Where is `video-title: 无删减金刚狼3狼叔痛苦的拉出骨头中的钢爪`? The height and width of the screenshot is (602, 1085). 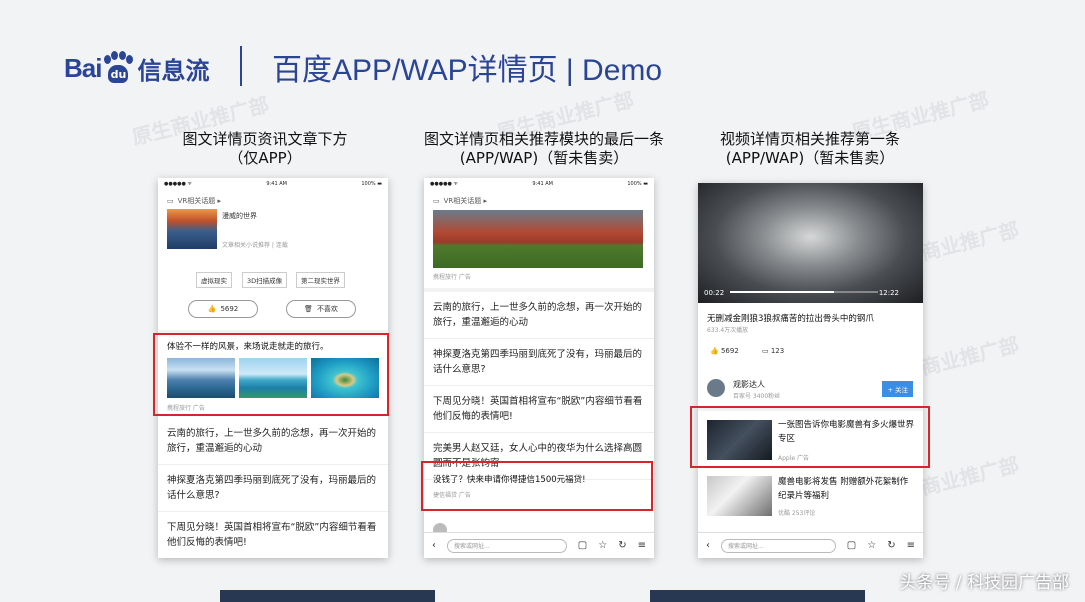
video-title: 无删减金刚狼3狼叔痛苦的拉出骨头中的钢爪 is located at coordinates (790, 319).